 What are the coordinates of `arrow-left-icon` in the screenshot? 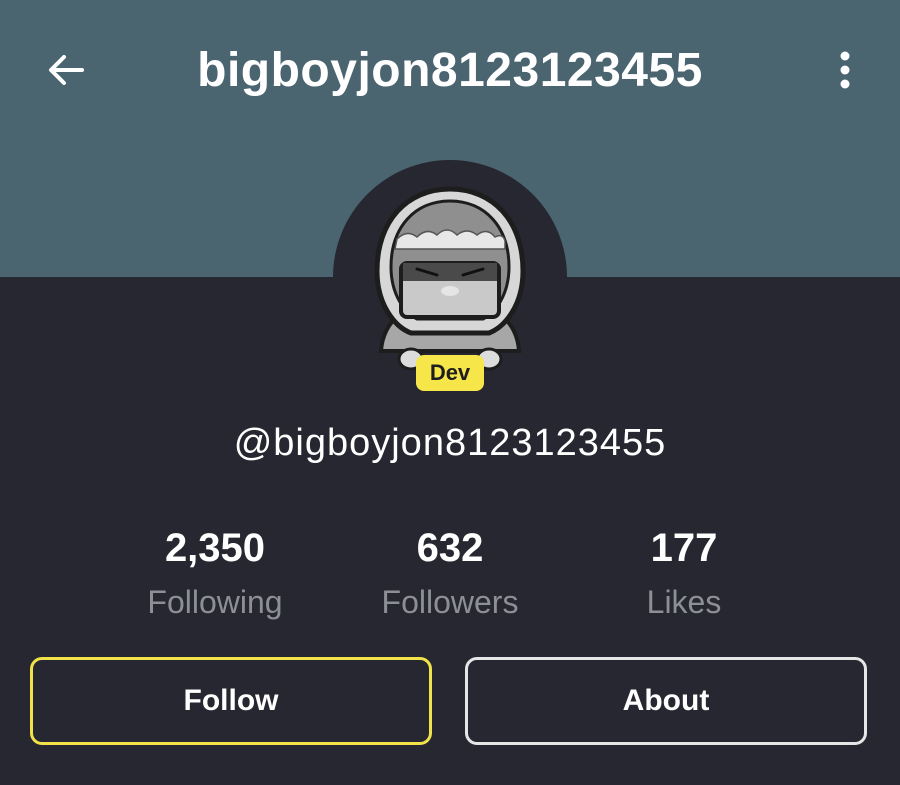 It's located at (66, 70).